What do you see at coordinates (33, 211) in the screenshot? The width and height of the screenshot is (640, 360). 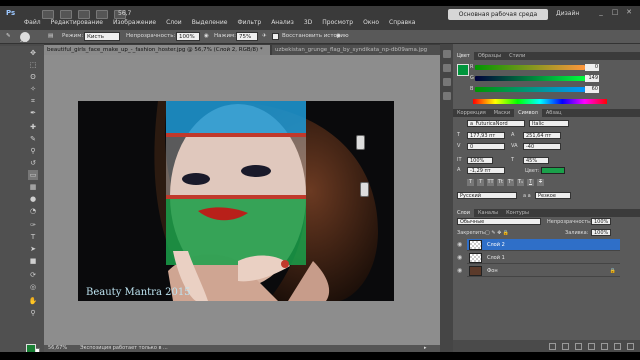 I see `dodge-tool-icon: ◔` at bounding box center [33, 211].